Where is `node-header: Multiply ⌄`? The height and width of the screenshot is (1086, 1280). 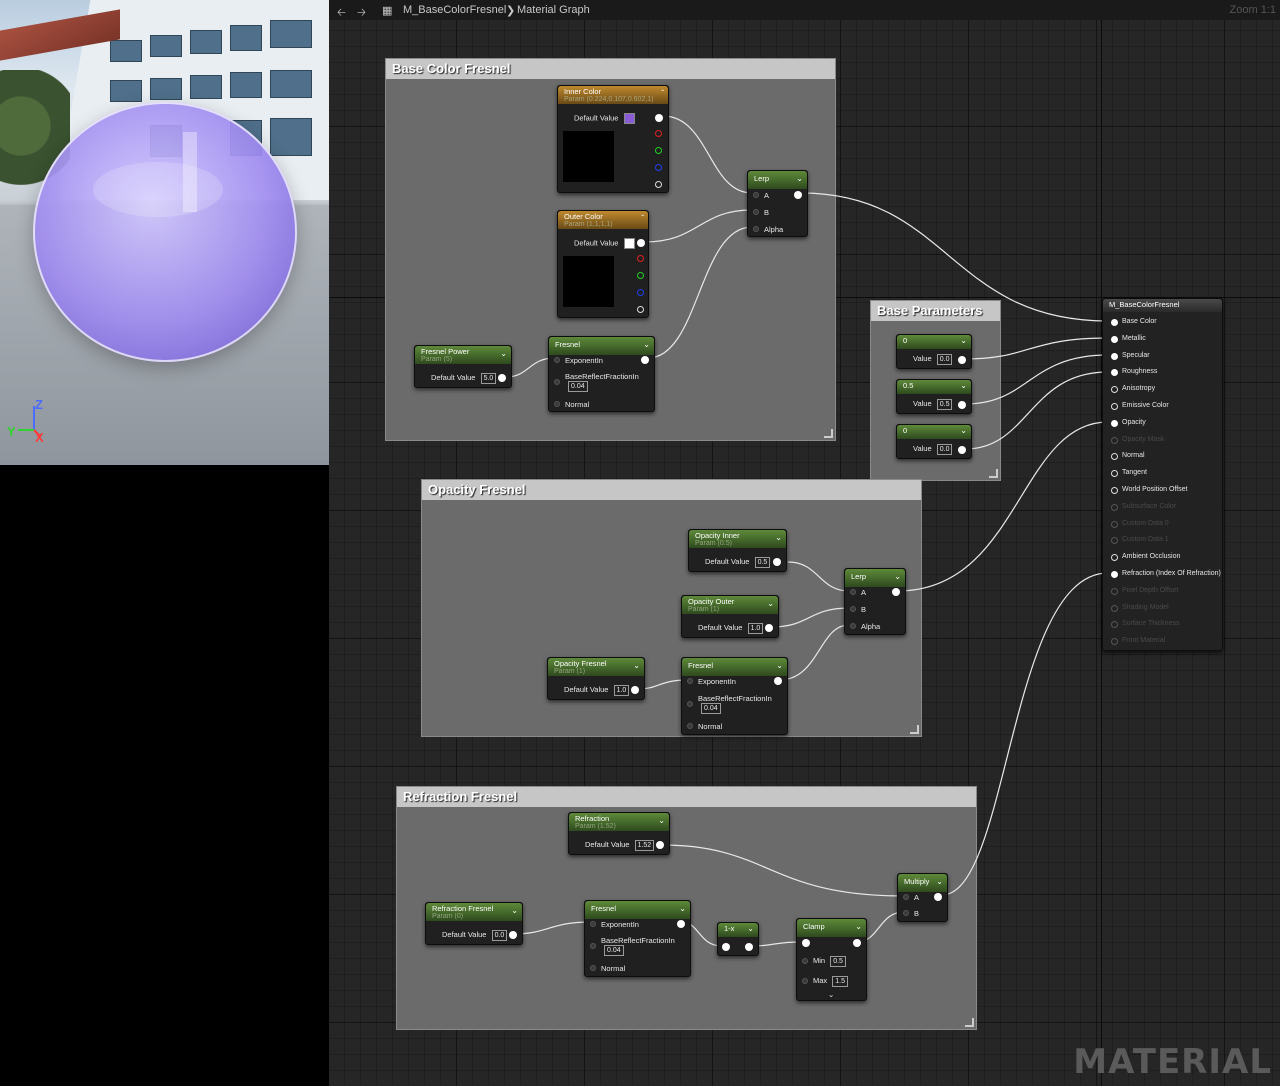 node-header: Multiply ⌄ is located at coordinates (922, 883).